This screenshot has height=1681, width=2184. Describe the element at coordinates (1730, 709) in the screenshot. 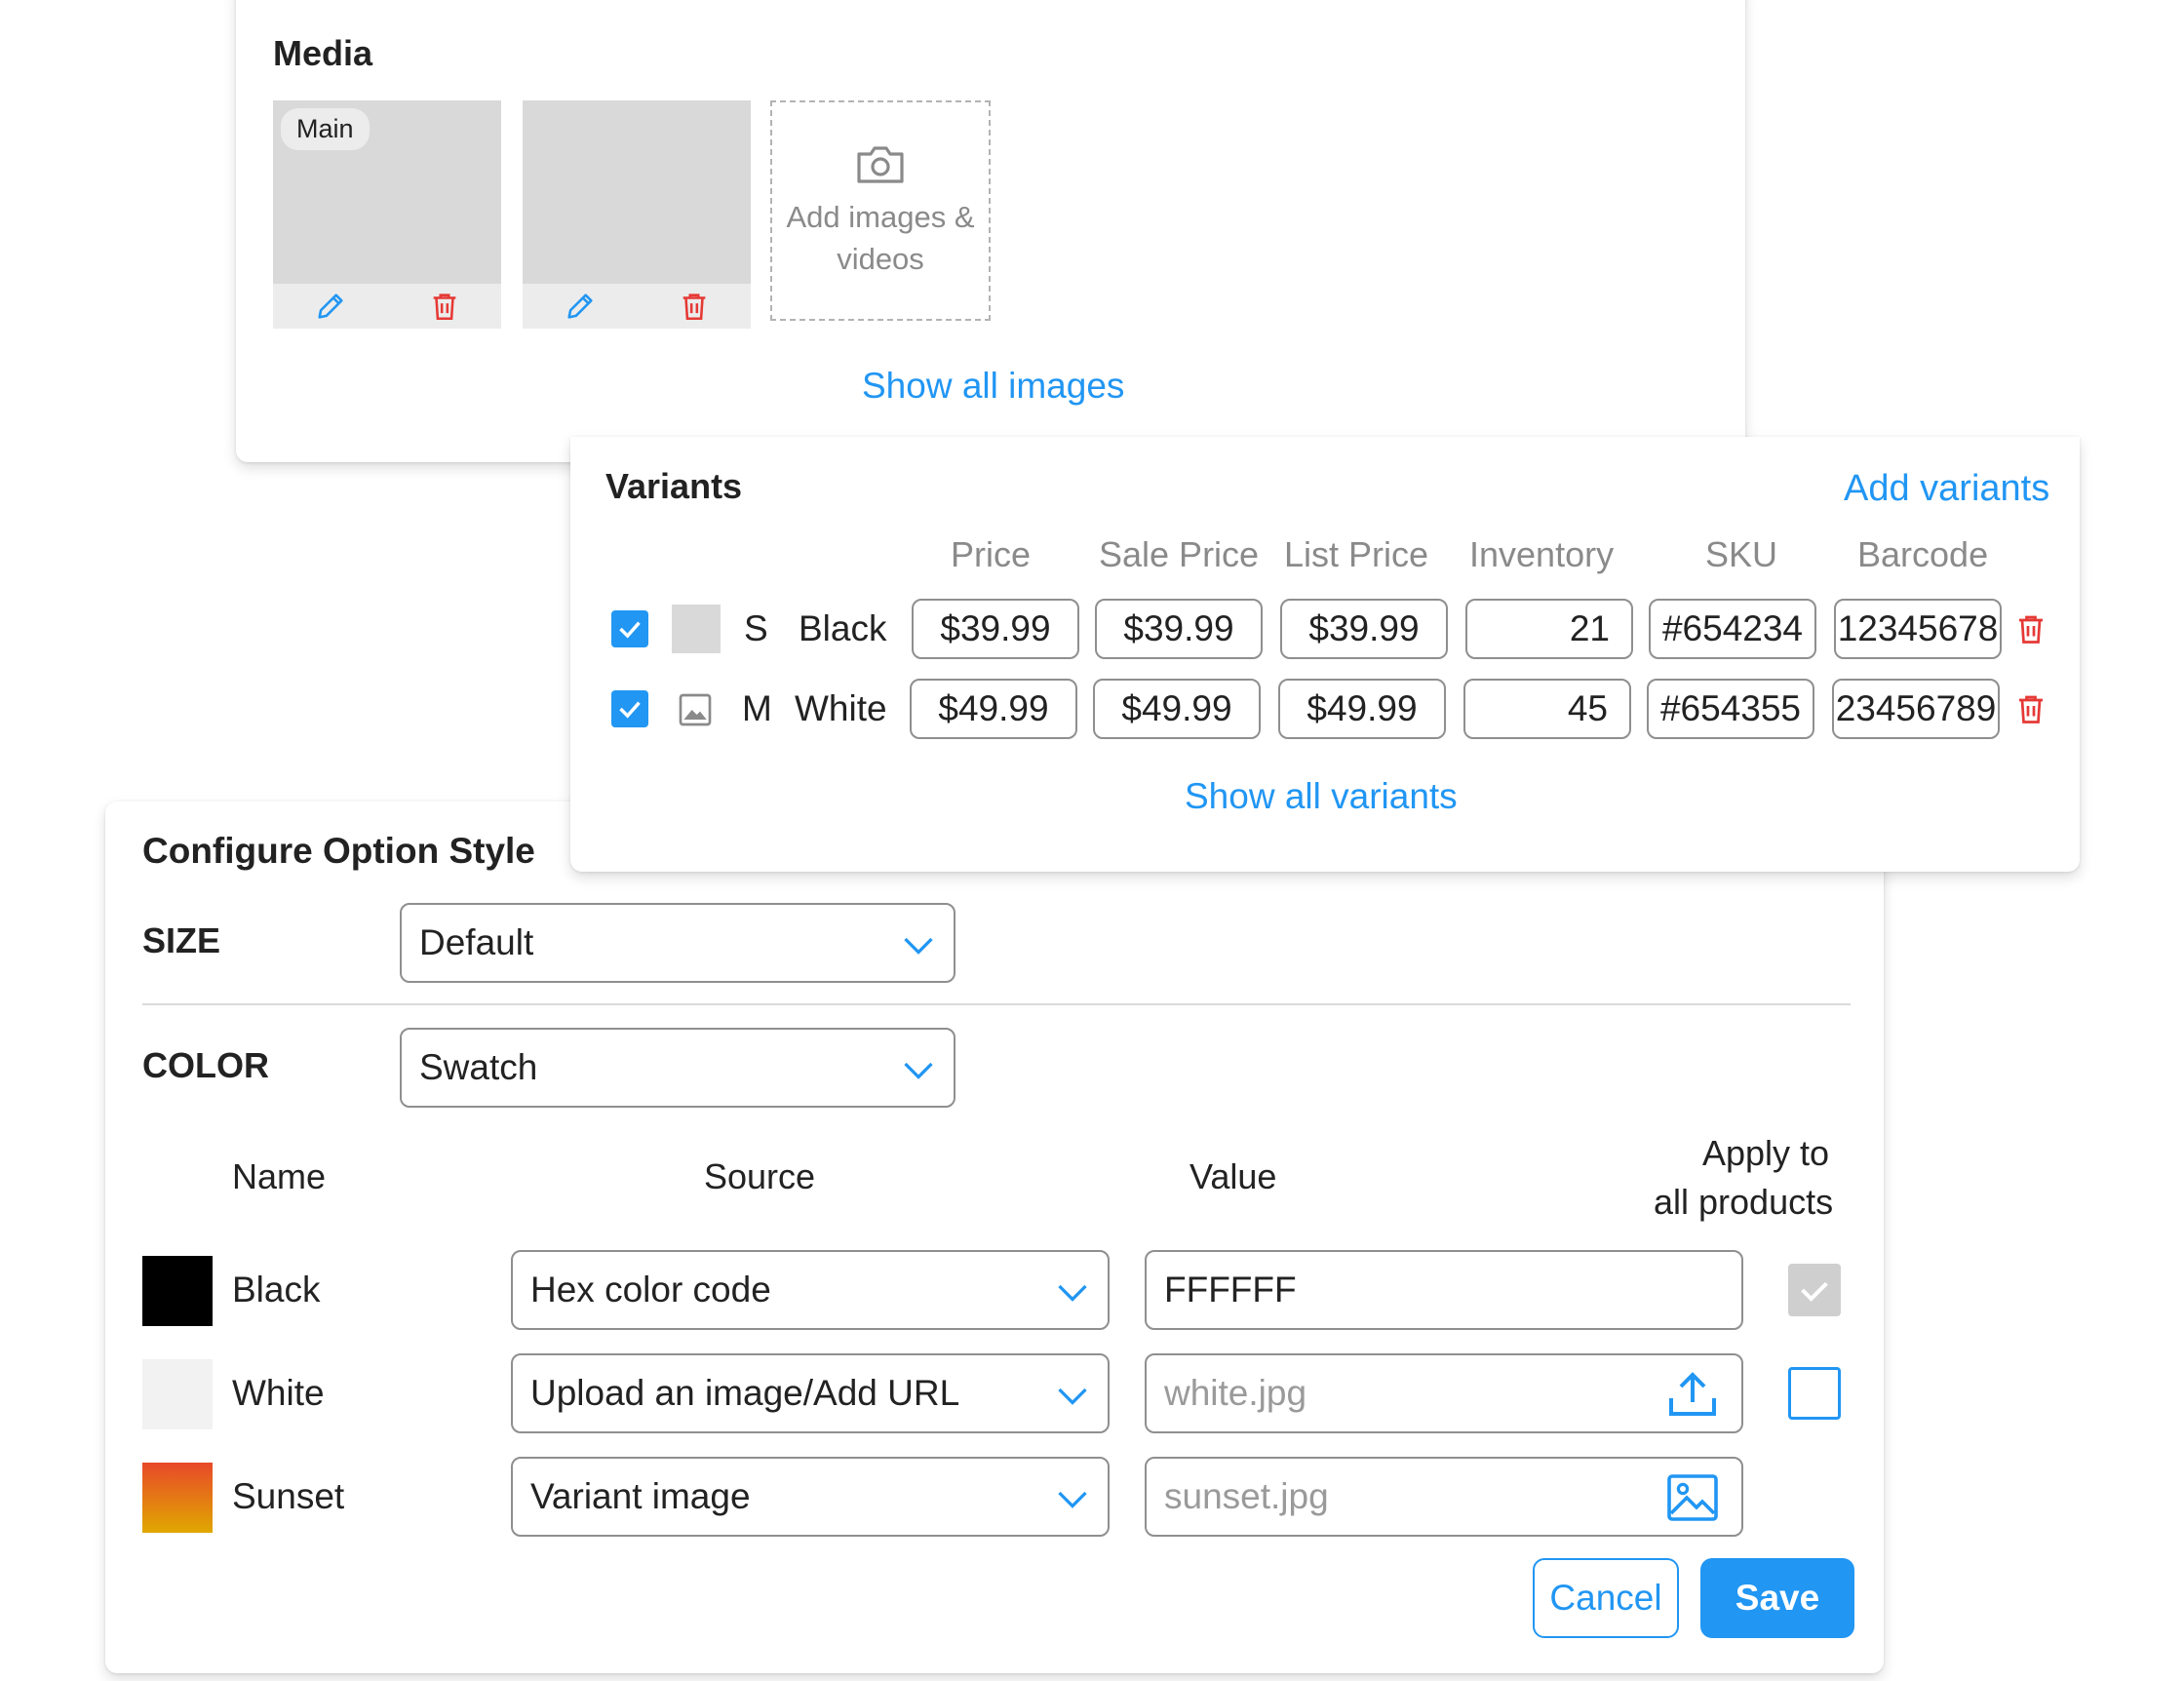

I see `sku-input: #654355` at that location.